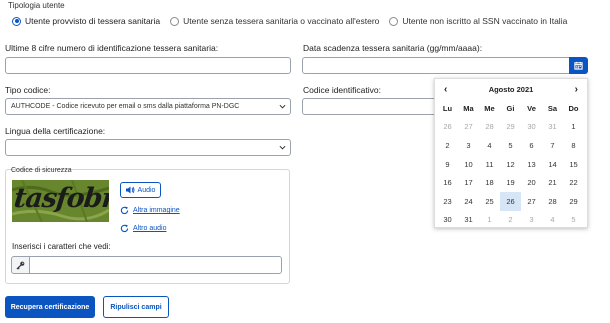  Describe the element at coordinates (468, 164) in the screenshot. I see `calendar-day: 10` at that location.